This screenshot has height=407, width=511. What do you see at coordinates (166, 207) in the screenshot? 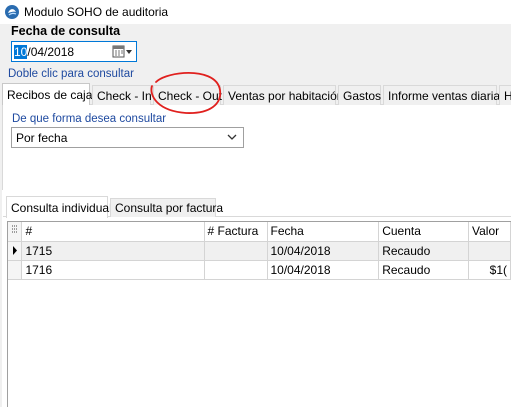
I see `tab-consulta-por-factura: Consulta por factura` at bounding box center [166, 207].